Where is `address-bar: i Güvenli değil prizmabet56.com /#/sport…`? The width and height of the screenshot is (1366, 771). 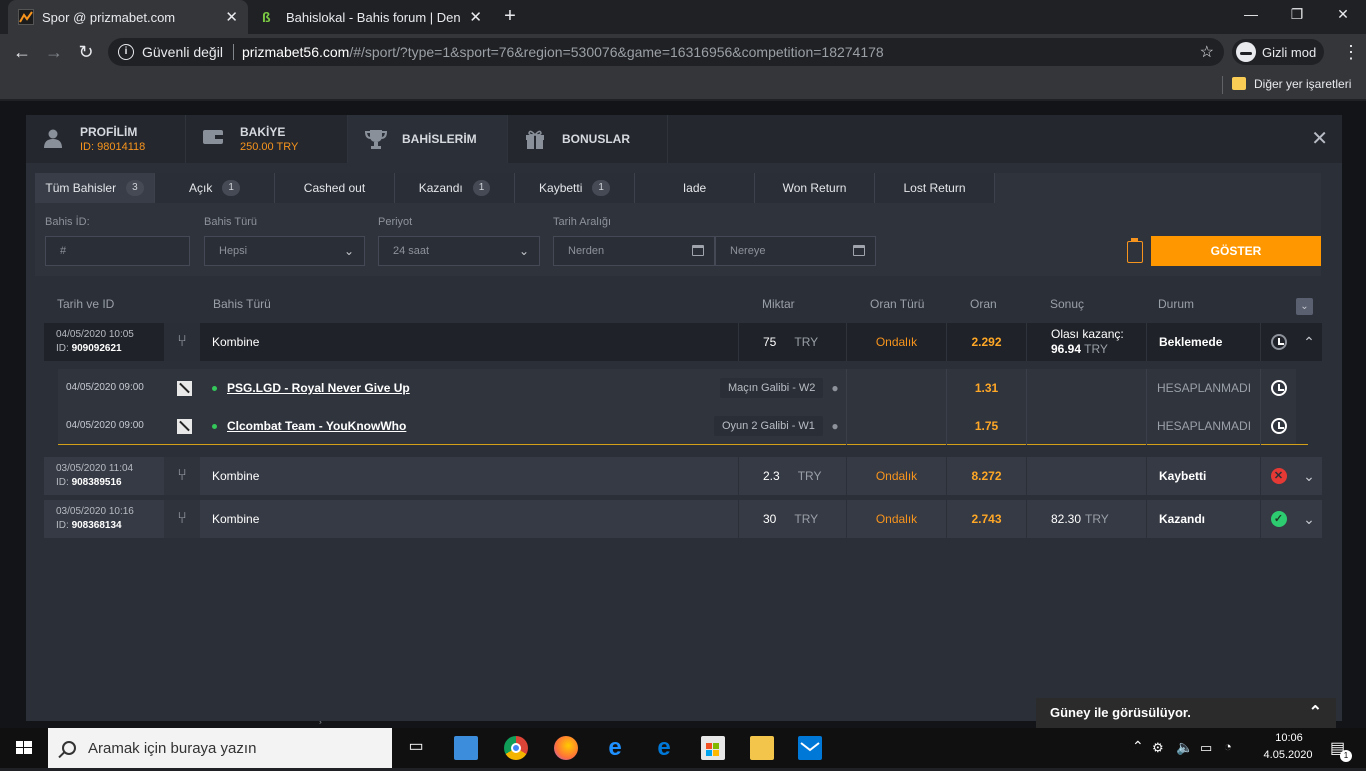
address-bar: i Güvenli değil prizmabet56.com /#/sport… is located at coordinates (666, 52).